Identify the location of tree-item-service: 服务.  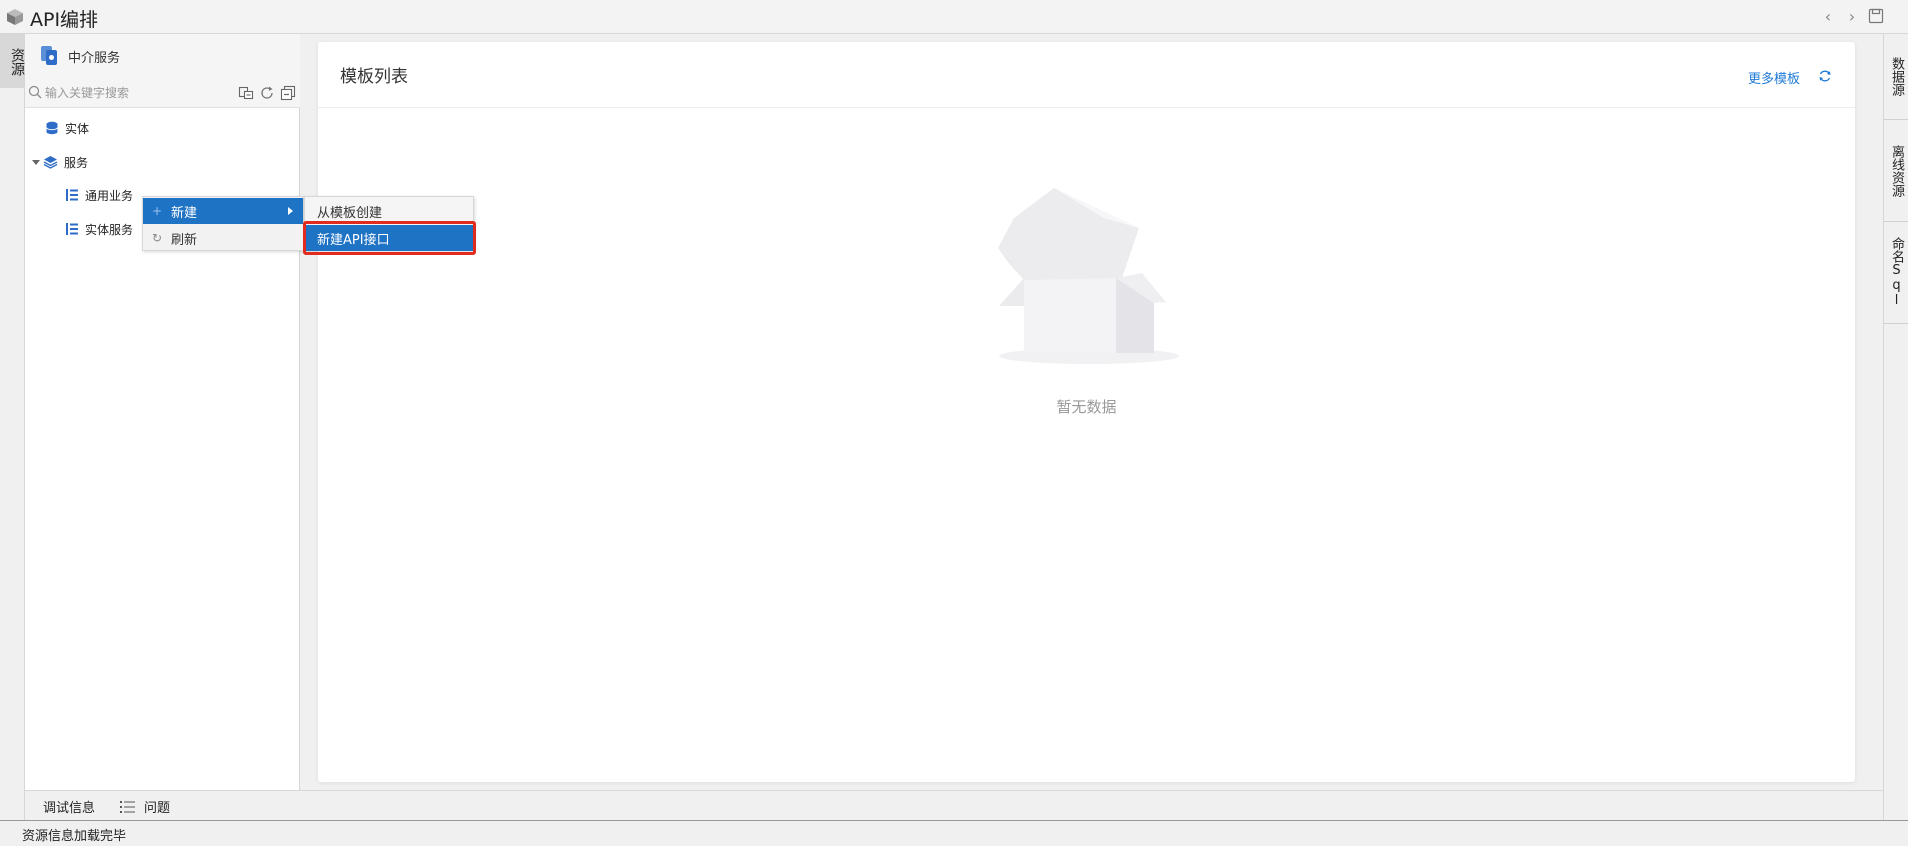
(59, 162).